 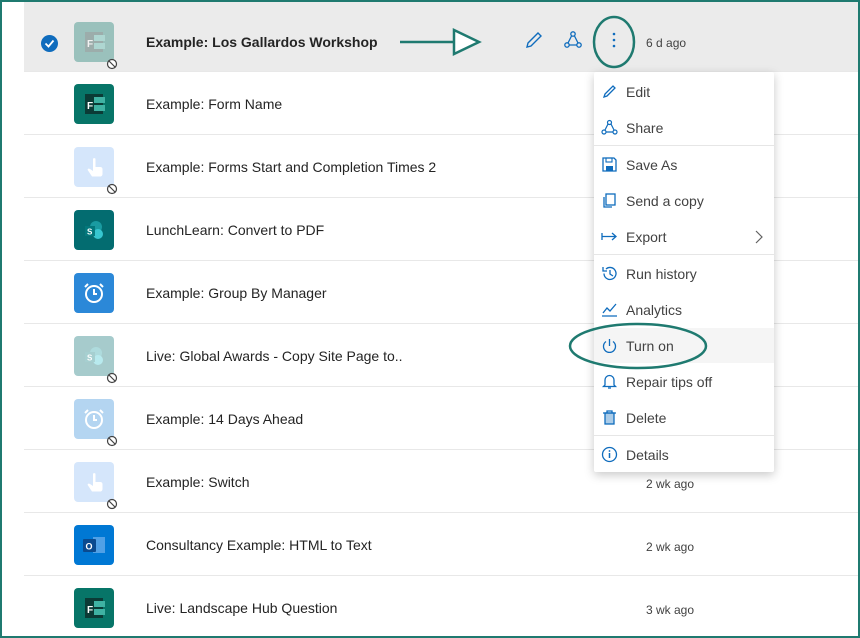 I want to click on menu-item-label: Turn on, so click(x=650, y=346).